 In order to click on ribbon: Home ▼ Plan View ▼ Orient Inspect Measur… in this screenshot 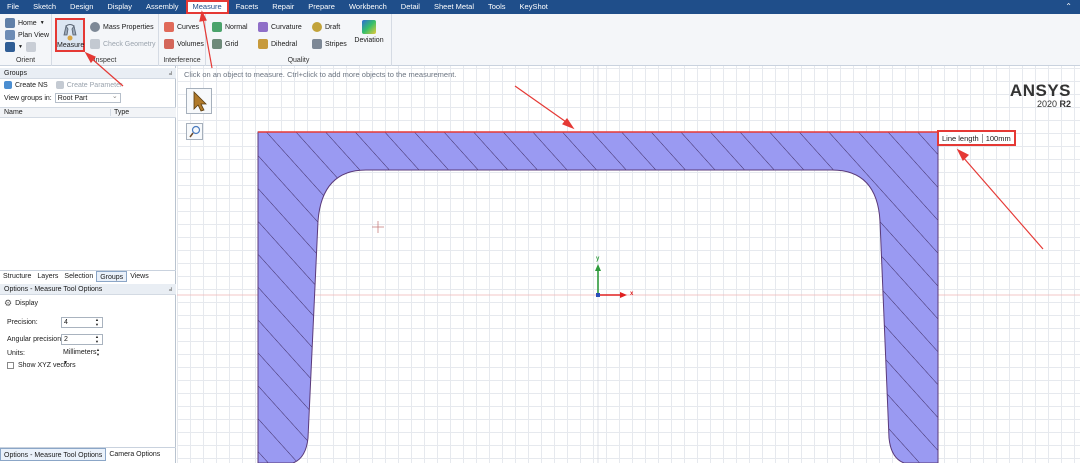, I will do `click(540, 40)`.